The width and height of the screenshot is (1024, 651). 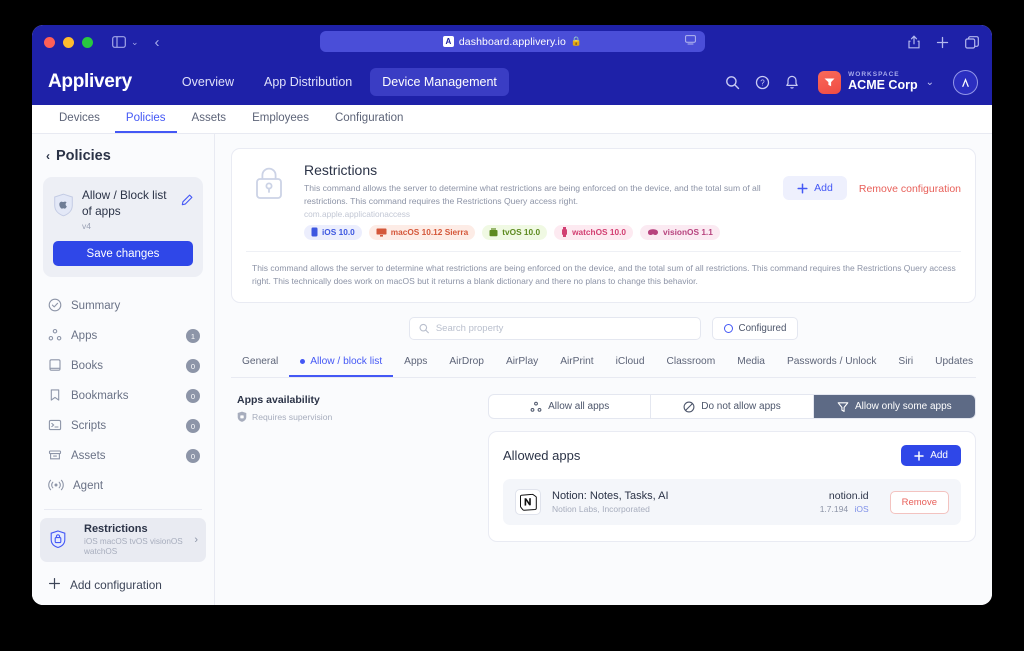 I want to click on tab-general: General, so click(x=260, y=366).